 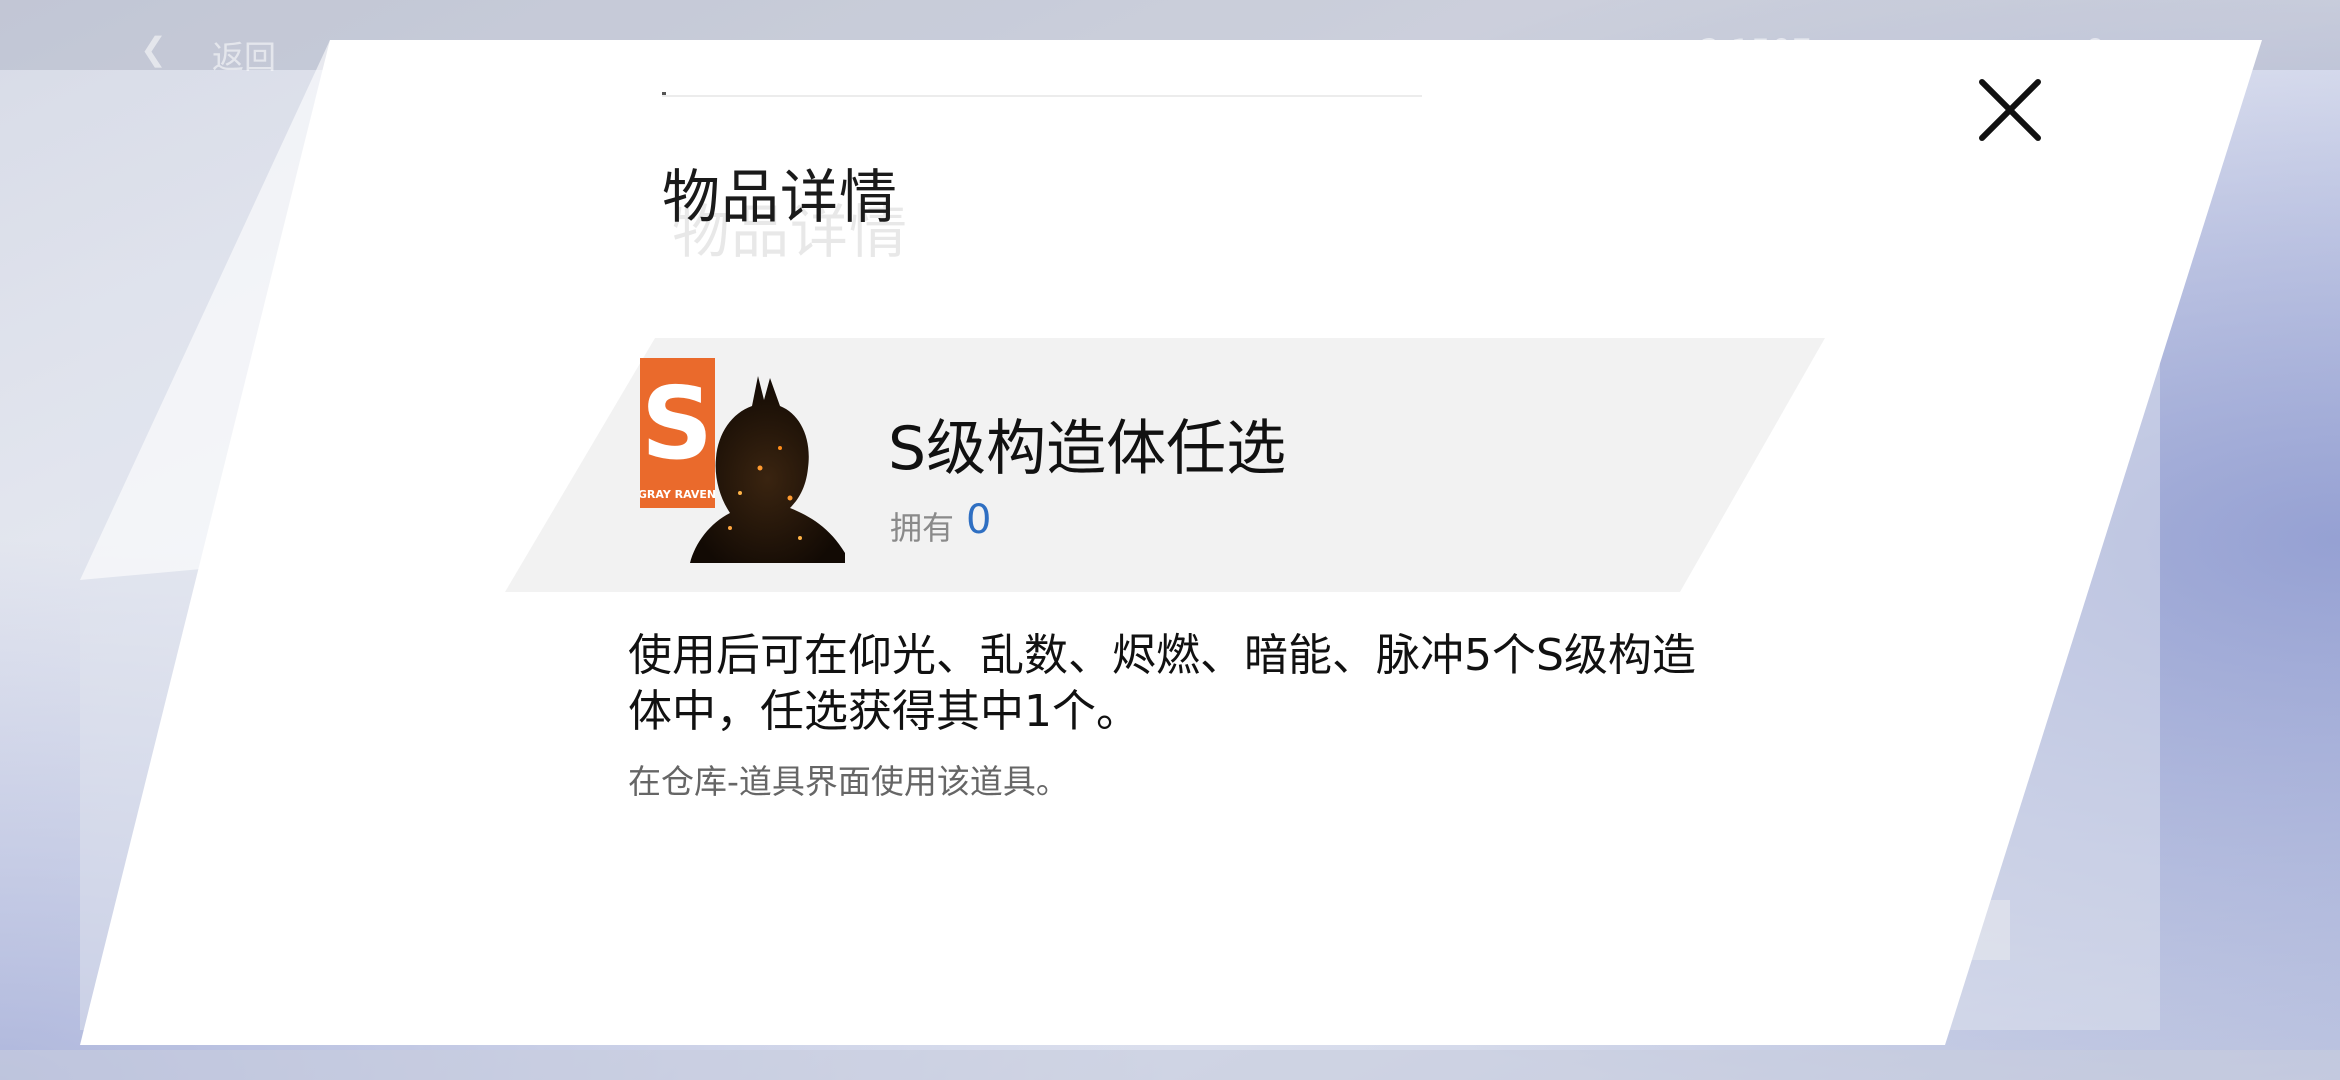 What do you see at coordinates (979, 520) in the screenshot?
I see `owned-count: 0` at bounding box center [979, 520].